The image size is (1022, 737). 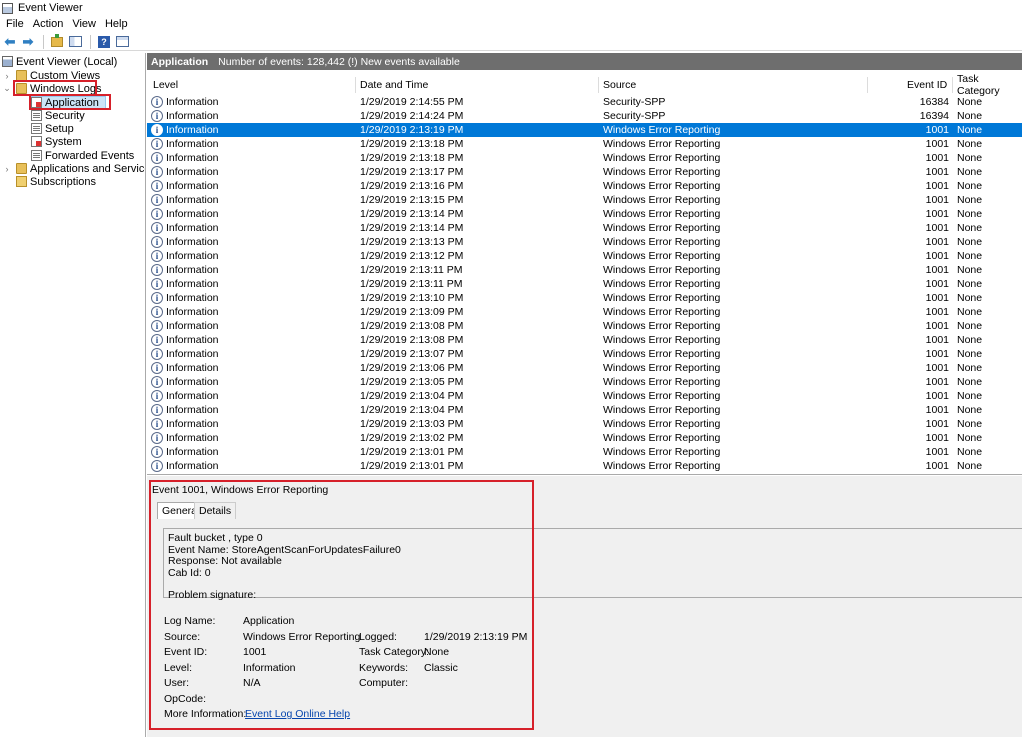 What do you see at coordinates (165, 85) in the screenshot?
I see `column-header-level: Level` at bounding box center [165, 85].